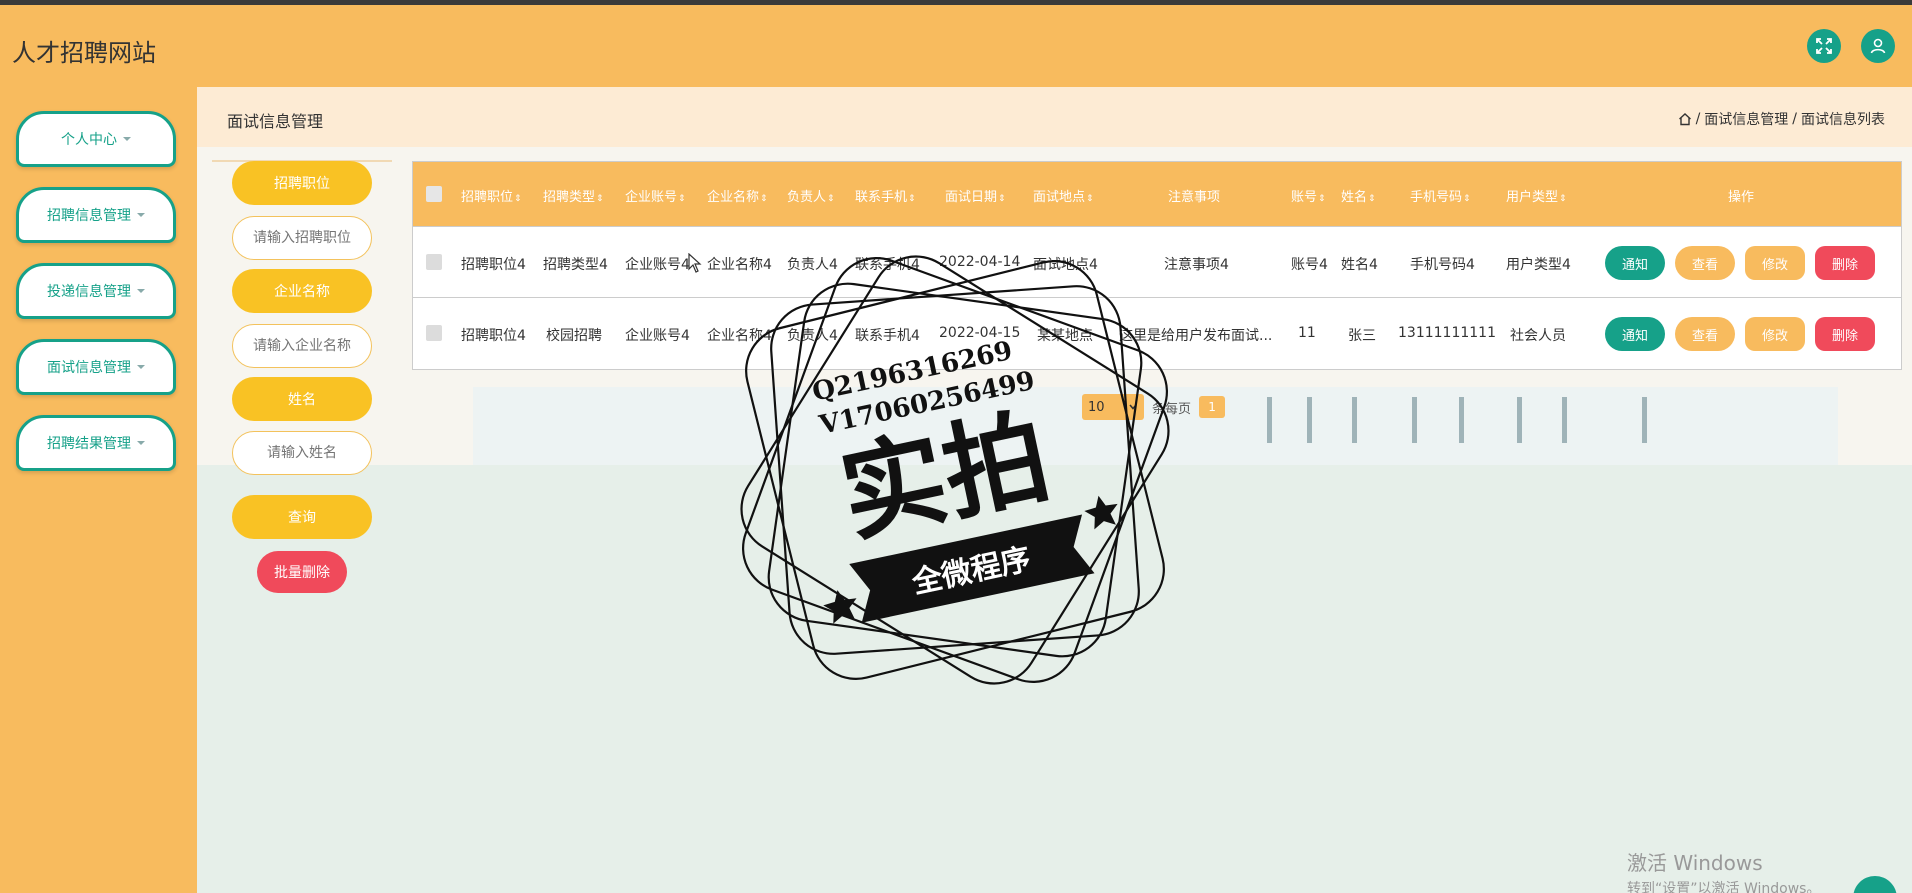  Describe the element at coordinates (1063, 195) in the screenshot. I see `column-header: 面试地点⇕` at that location.